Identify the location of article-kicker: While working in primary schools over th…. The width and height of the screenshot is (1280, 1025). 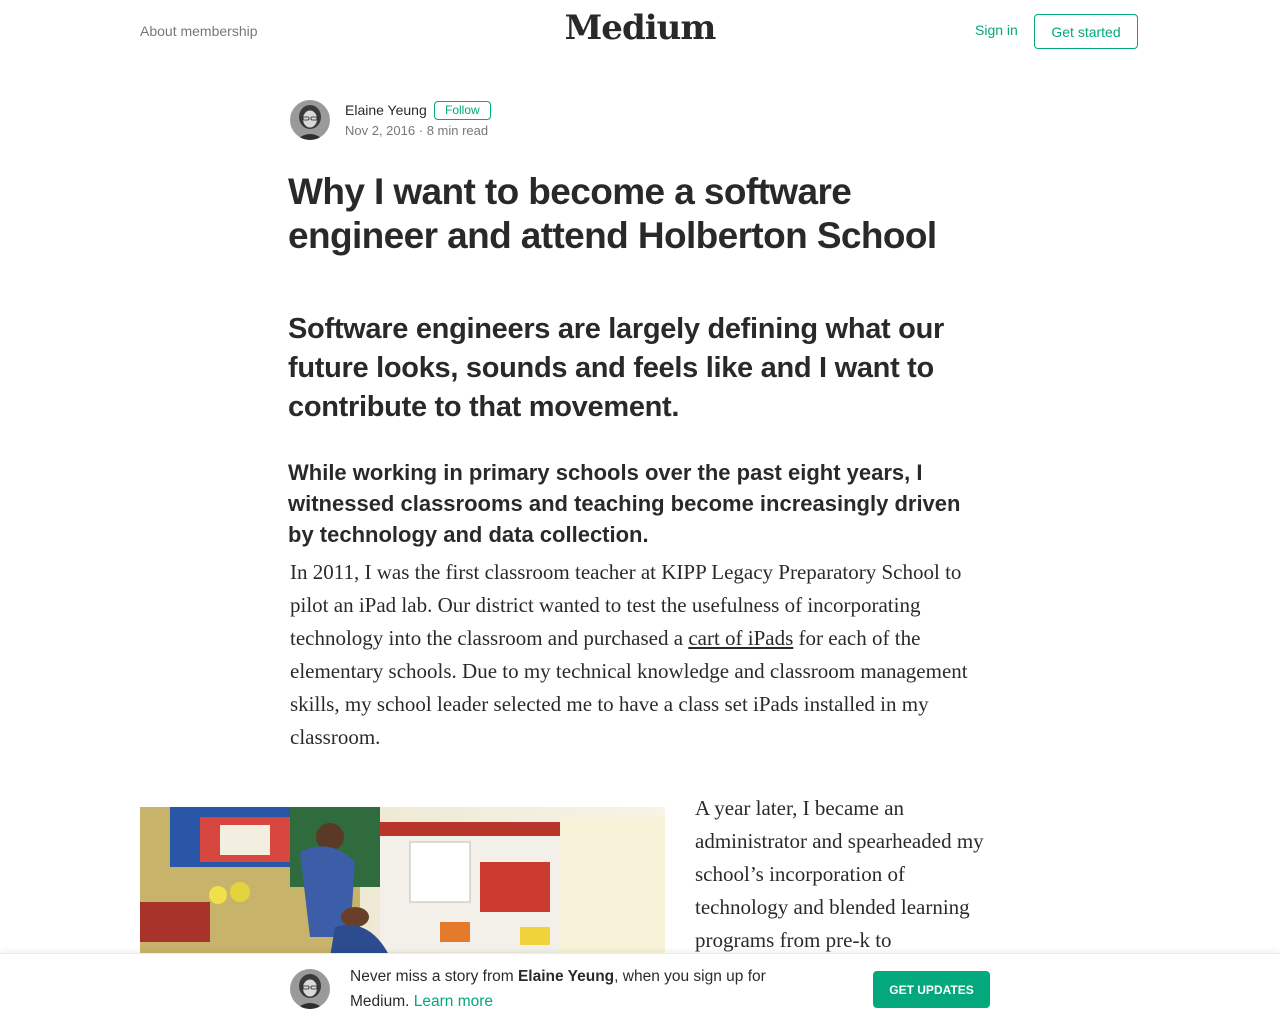
(624, 503).